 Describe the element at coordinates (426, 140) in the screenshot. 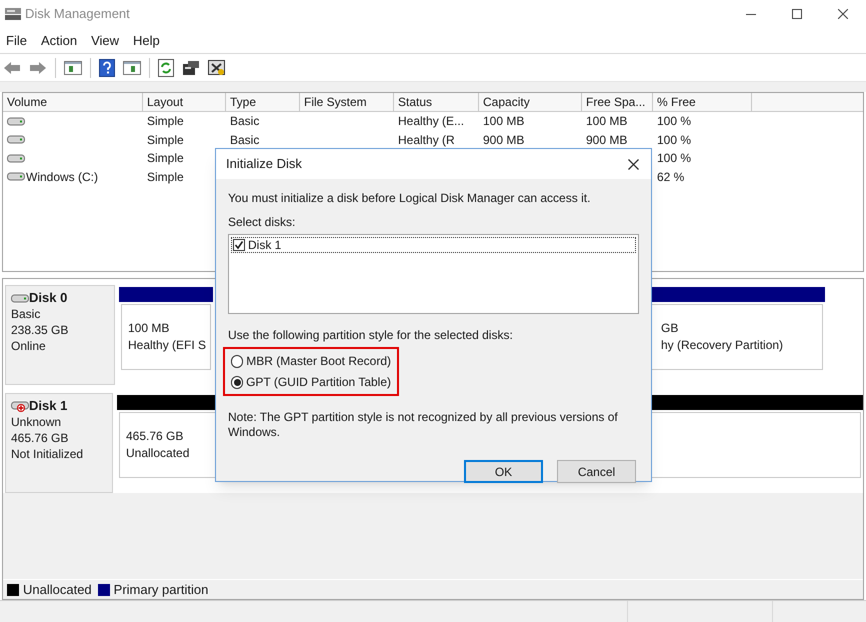

I see `table-cell-text: Healthy (R` at that location.